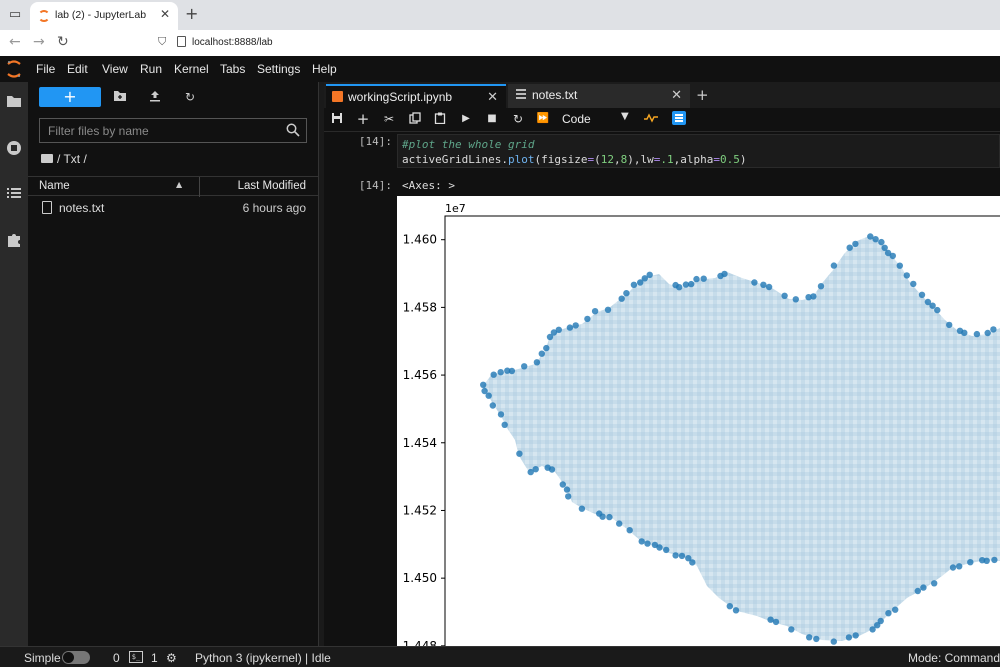  Describe the element at coordinates (54, 186) in the screenshot. I see `column-name-header: Name` at that location.